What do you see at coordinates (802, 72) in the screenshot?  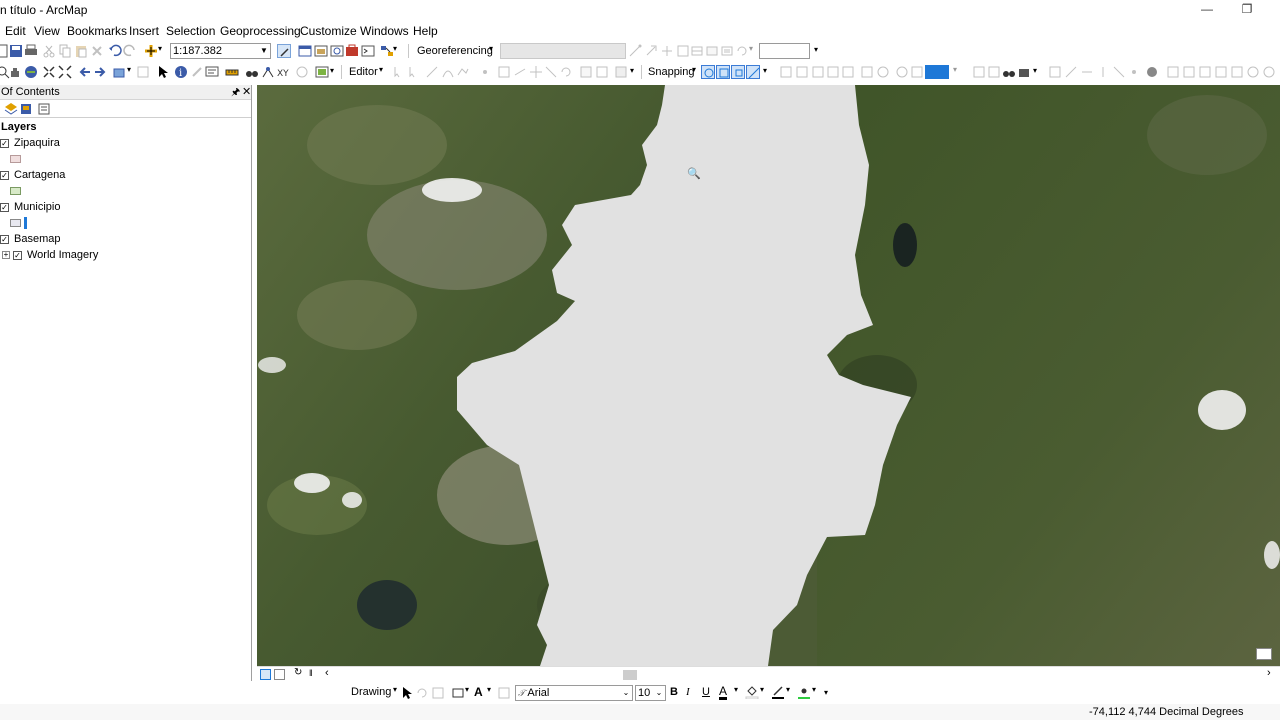 I see `spatial-adjust-icon` at bounding box center [802, 72].